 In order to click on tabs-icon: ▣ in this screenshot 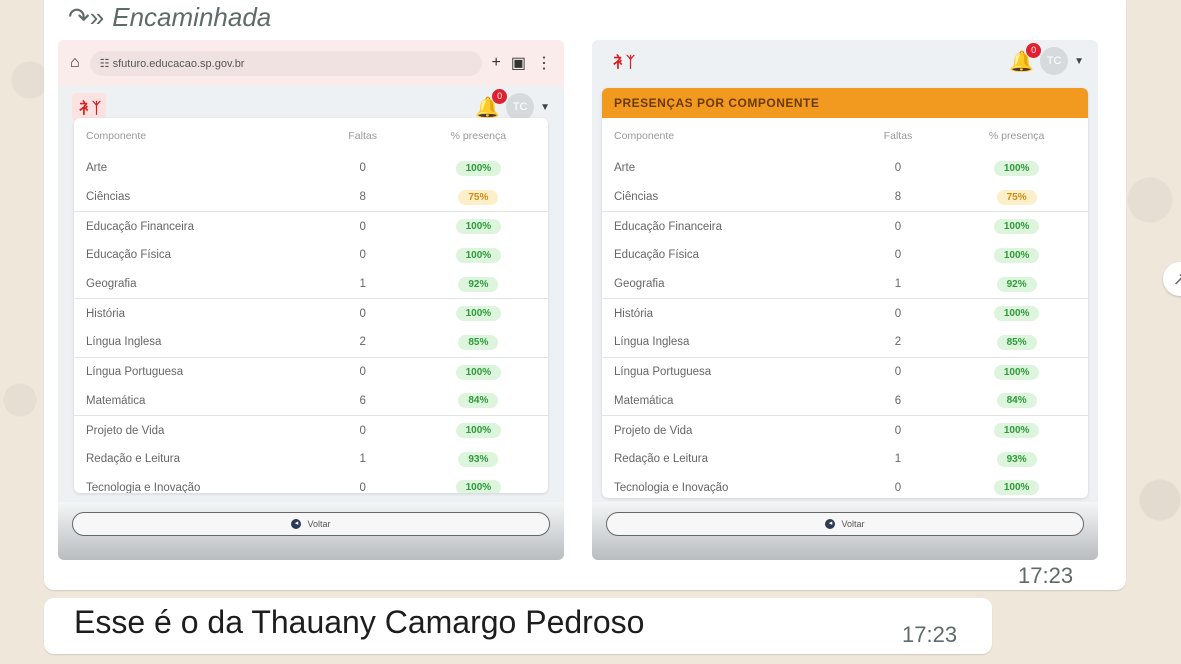, I will do `click(518, 63)`.